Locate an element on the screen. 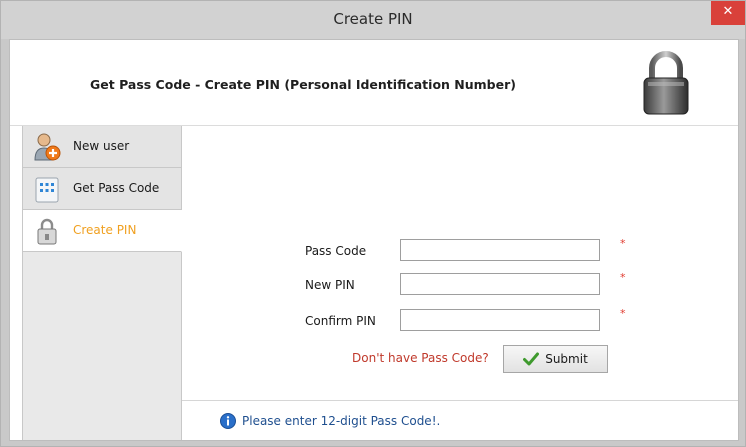 The height and width of the screenshot is (447, 746). checkmark-icon is located at coordinates (531, 359).